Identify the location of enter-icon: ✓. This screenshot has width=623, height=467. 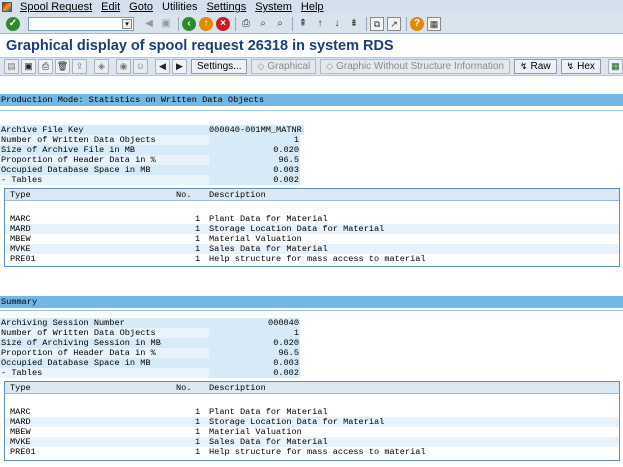
(13, 23).